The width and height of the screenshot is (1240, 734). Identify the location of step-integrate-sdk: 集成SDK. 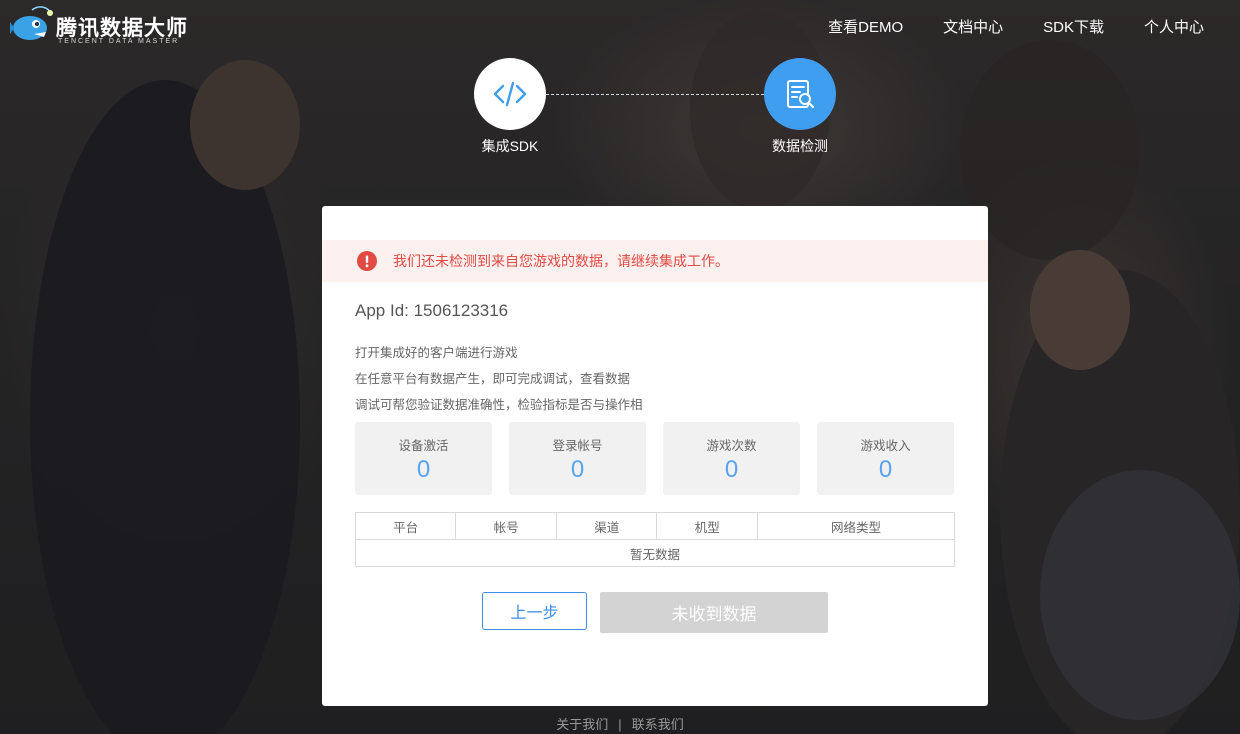
(510, 107).